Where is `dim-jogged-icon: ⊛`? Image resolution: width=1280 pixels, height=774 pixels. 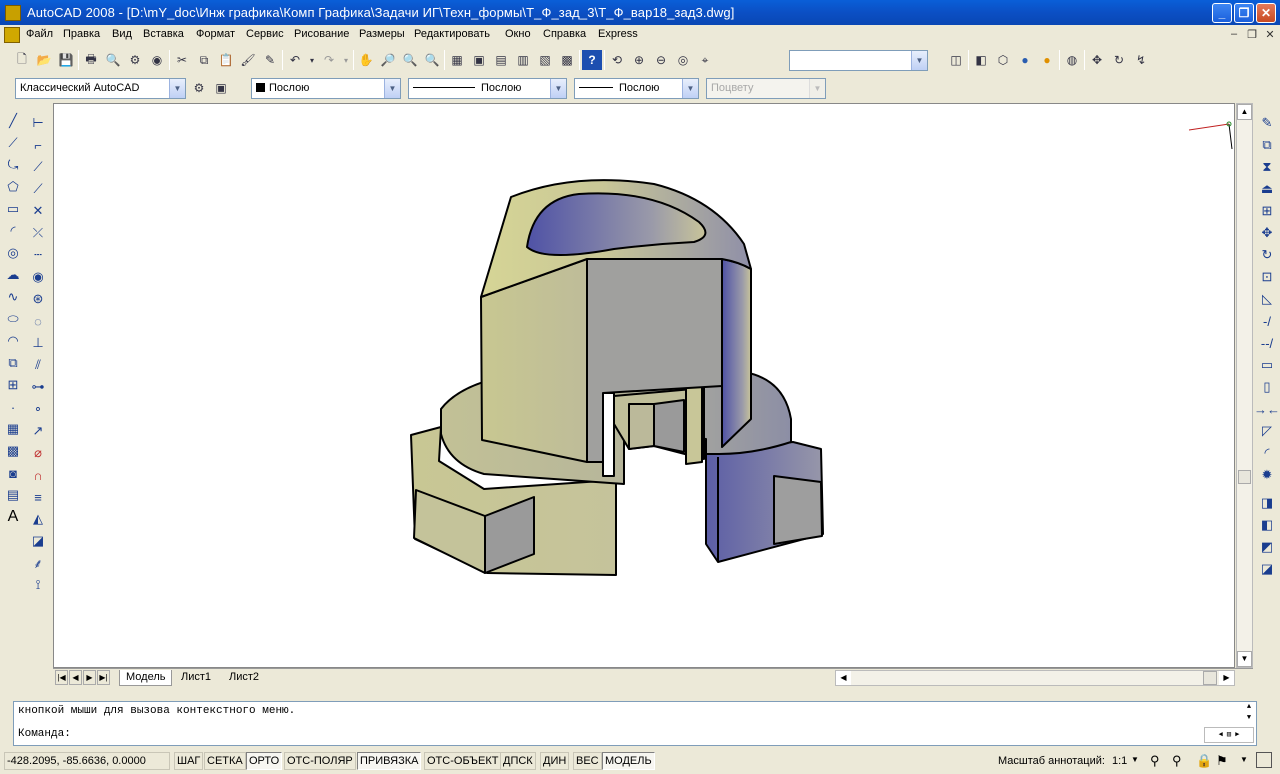 dim-jogged-icon: ⊛ is located at coordinates (38, 299).